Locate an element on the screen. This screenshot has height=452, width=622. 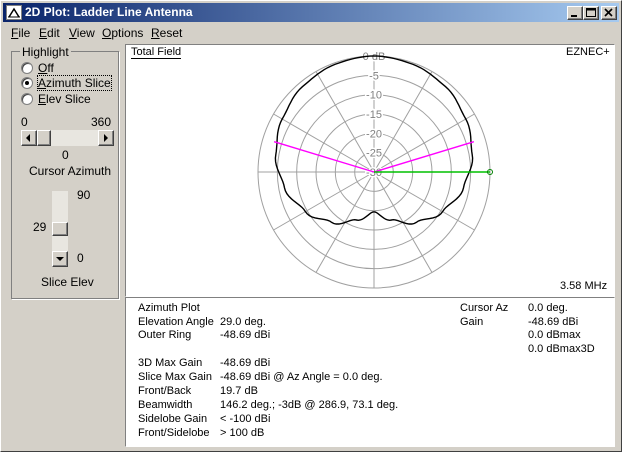
radio-off-label: Off is located at coordinates (46, 68).